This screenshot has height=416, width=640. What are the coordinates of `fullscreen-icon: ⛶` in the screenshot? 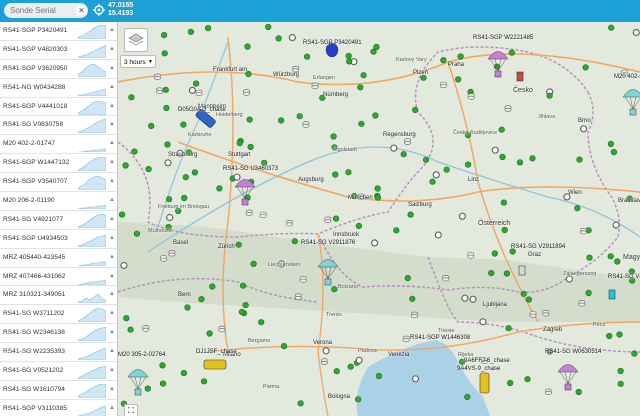 It's located at (131, 410).